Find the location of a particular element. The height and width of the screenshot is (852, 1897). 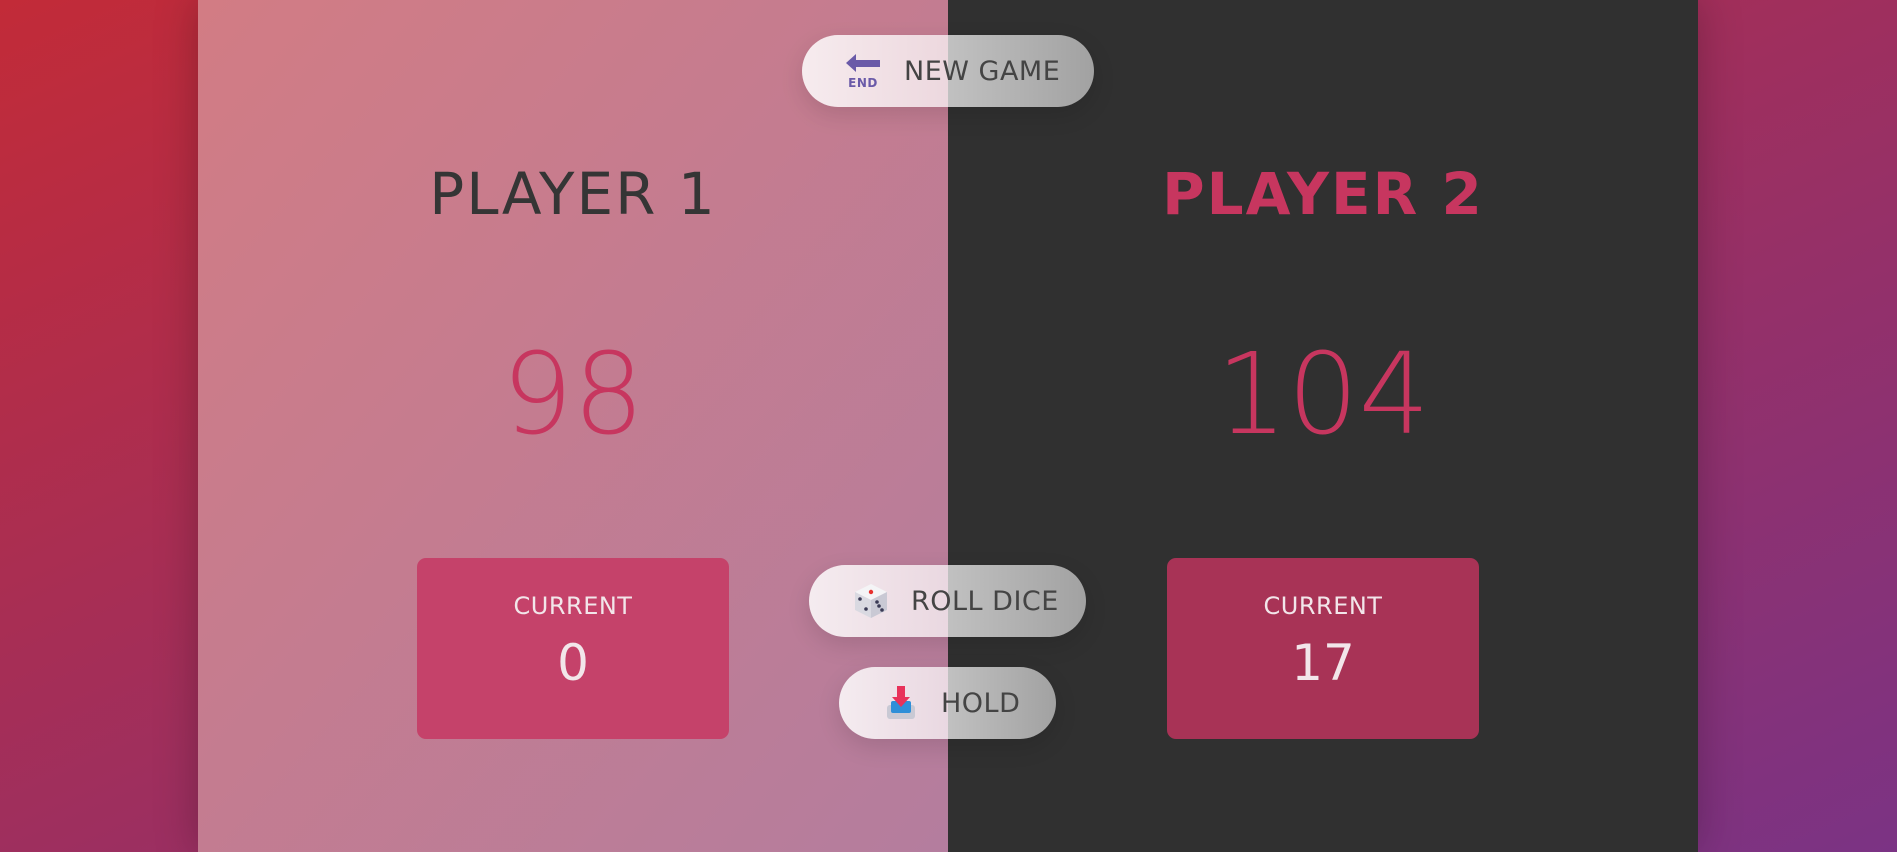

hold-label: HOLD is located at coordinates (981, 703).